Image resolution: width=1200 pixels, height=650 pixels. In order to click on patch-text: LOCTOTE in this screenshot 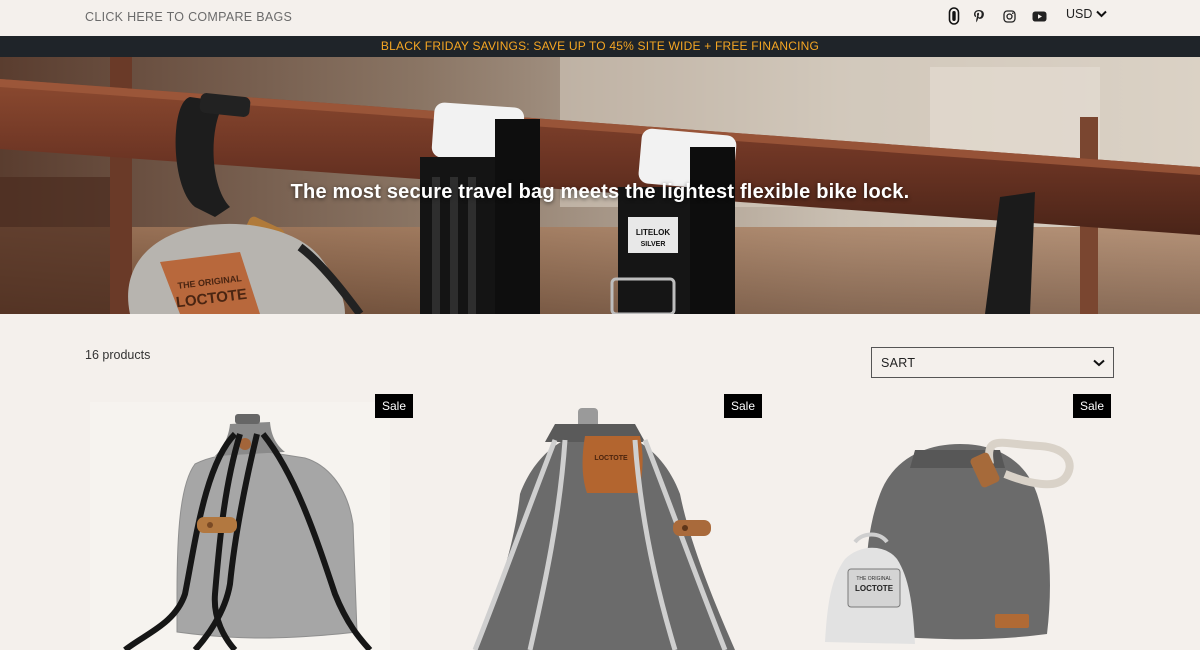, I will do `click(611, 458)`.